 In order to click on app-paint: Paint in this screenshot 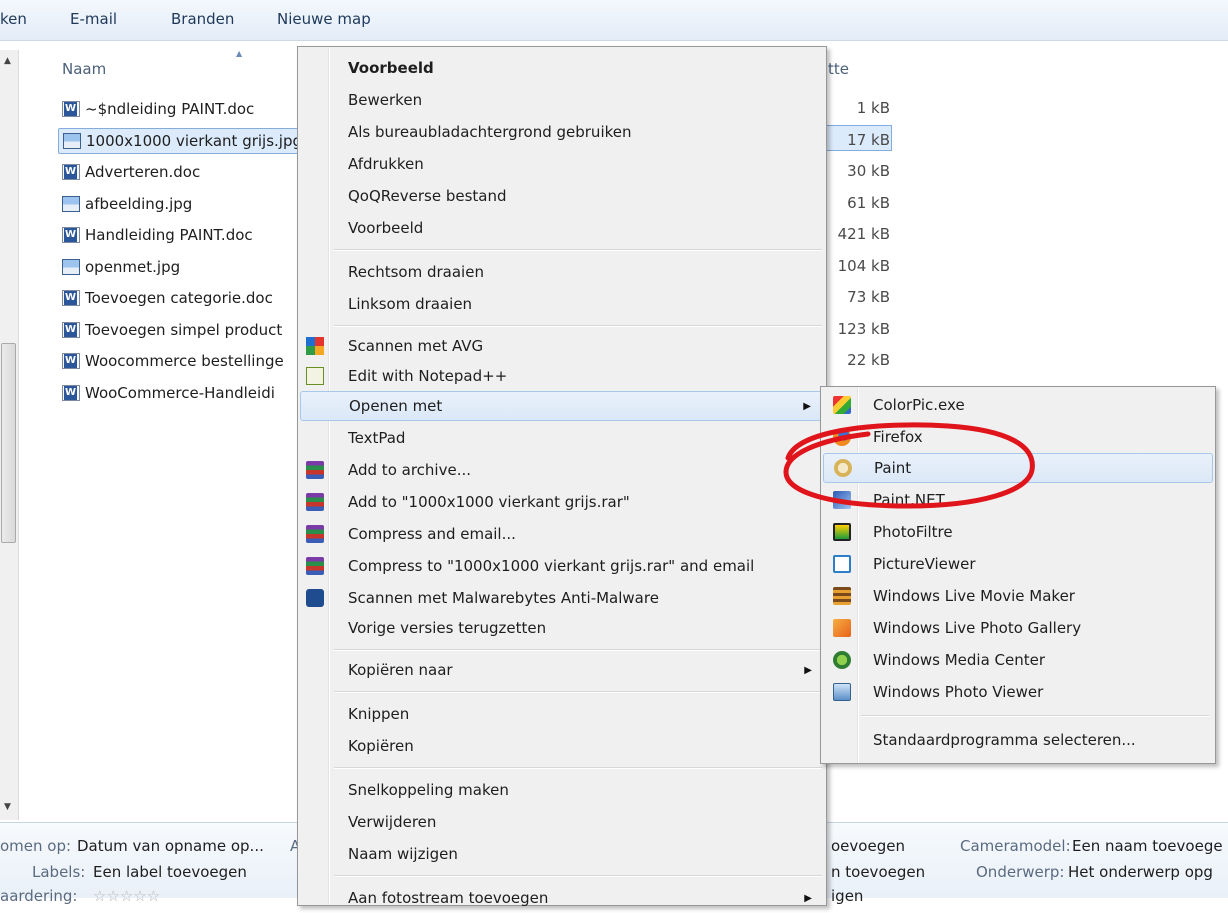, I will do `click(1018, 468)`.